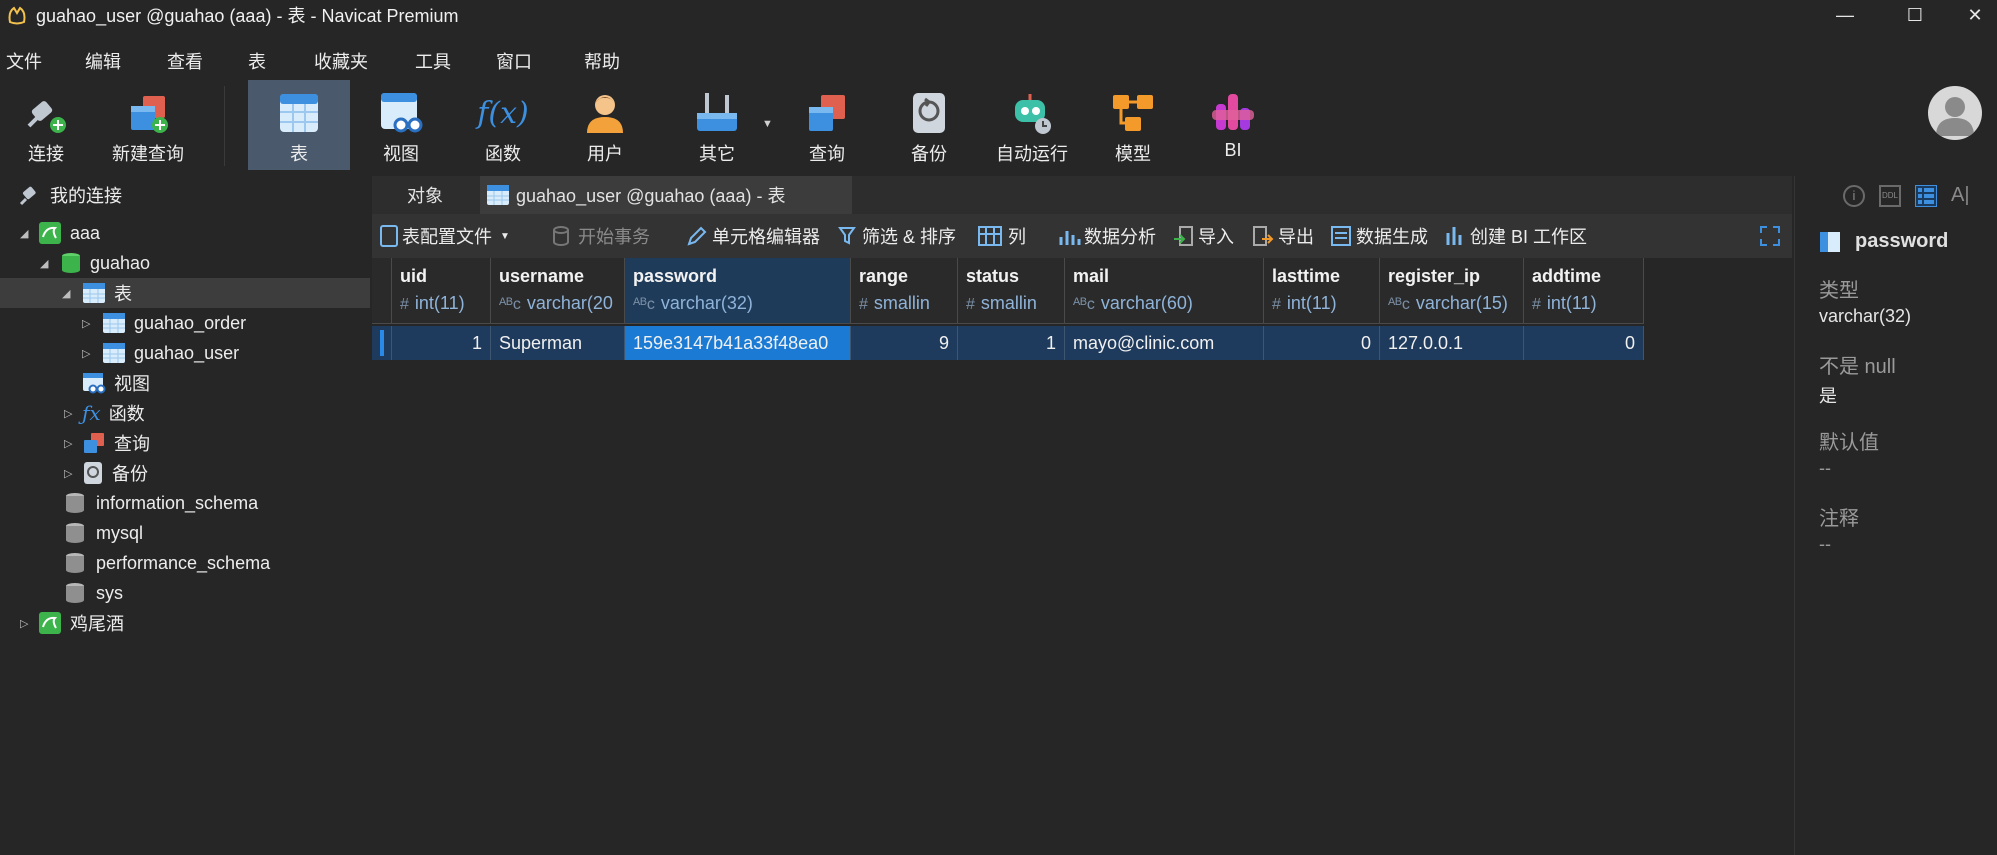 Image resolution: width=1997 pixels, height=855 pixels. Describe the element at coordinates (299, 125) in the screenshot. I see `table-button: 表` at that location.